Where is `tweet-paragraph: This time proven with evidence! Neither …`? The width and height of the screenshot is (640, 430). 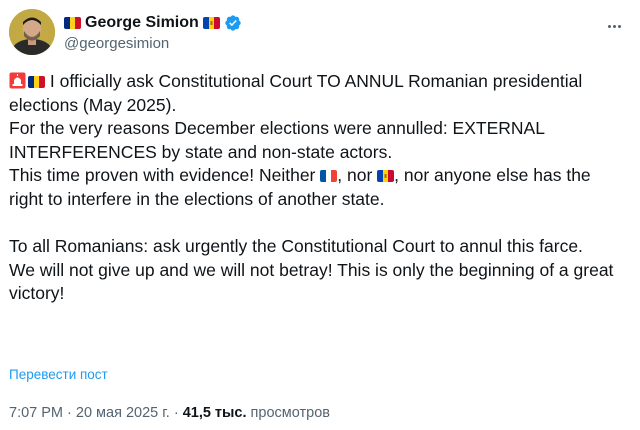
tweet-paragraph: This time proven with evidence! Neither … is located at coordinates (319, 187).